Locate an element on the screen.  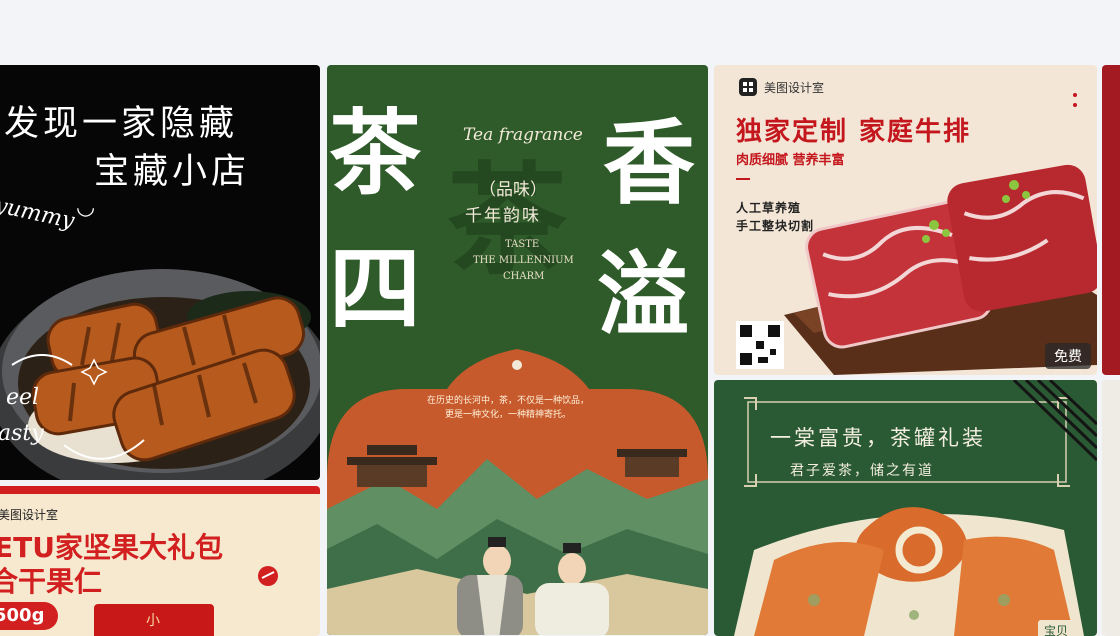
template-card-nut-gift: 美图设计室 ETU家坚果大礼包 合干果仁 500g 小 is located at coordinates (160, 561).